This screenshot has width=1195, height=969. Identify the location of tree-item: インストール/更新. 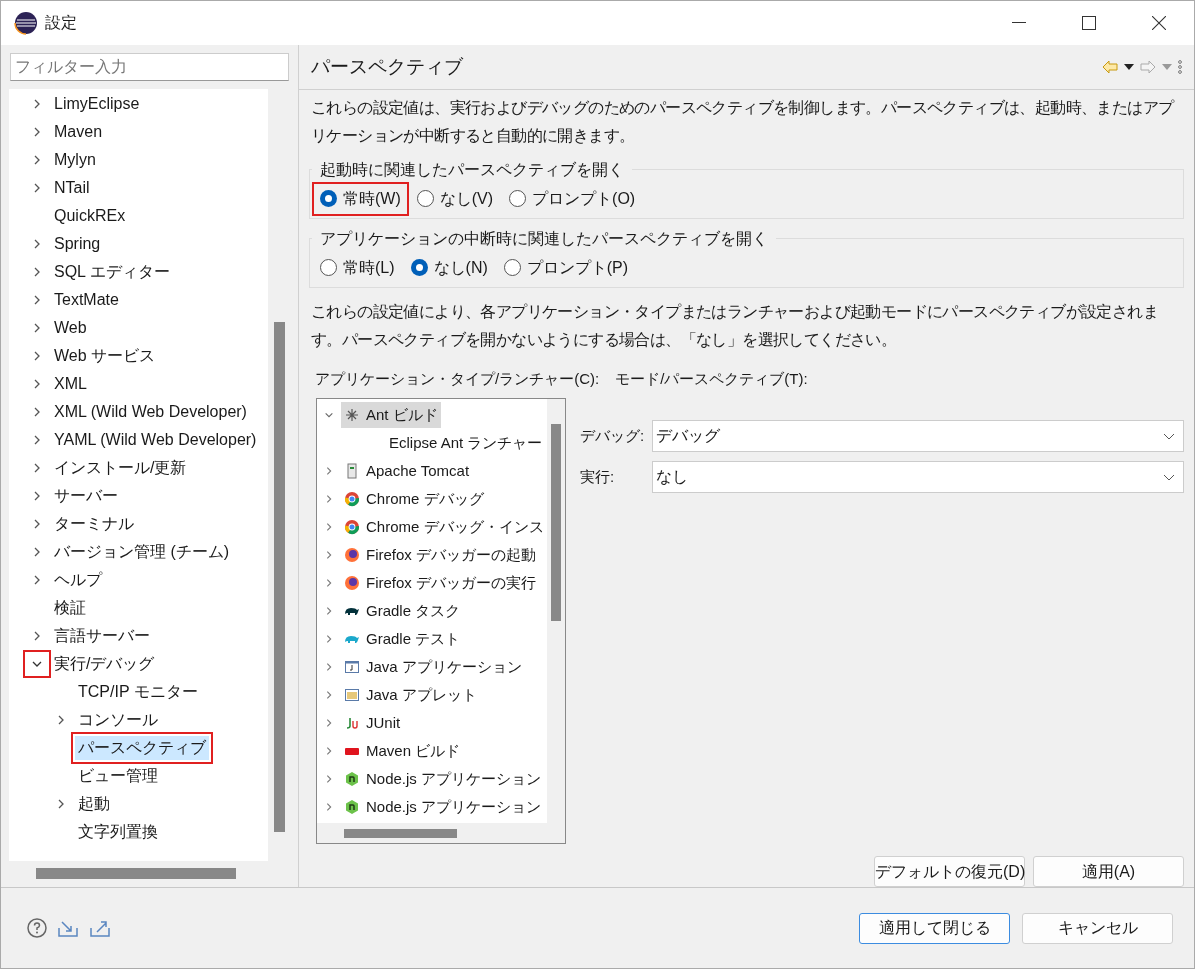
(120, 468).